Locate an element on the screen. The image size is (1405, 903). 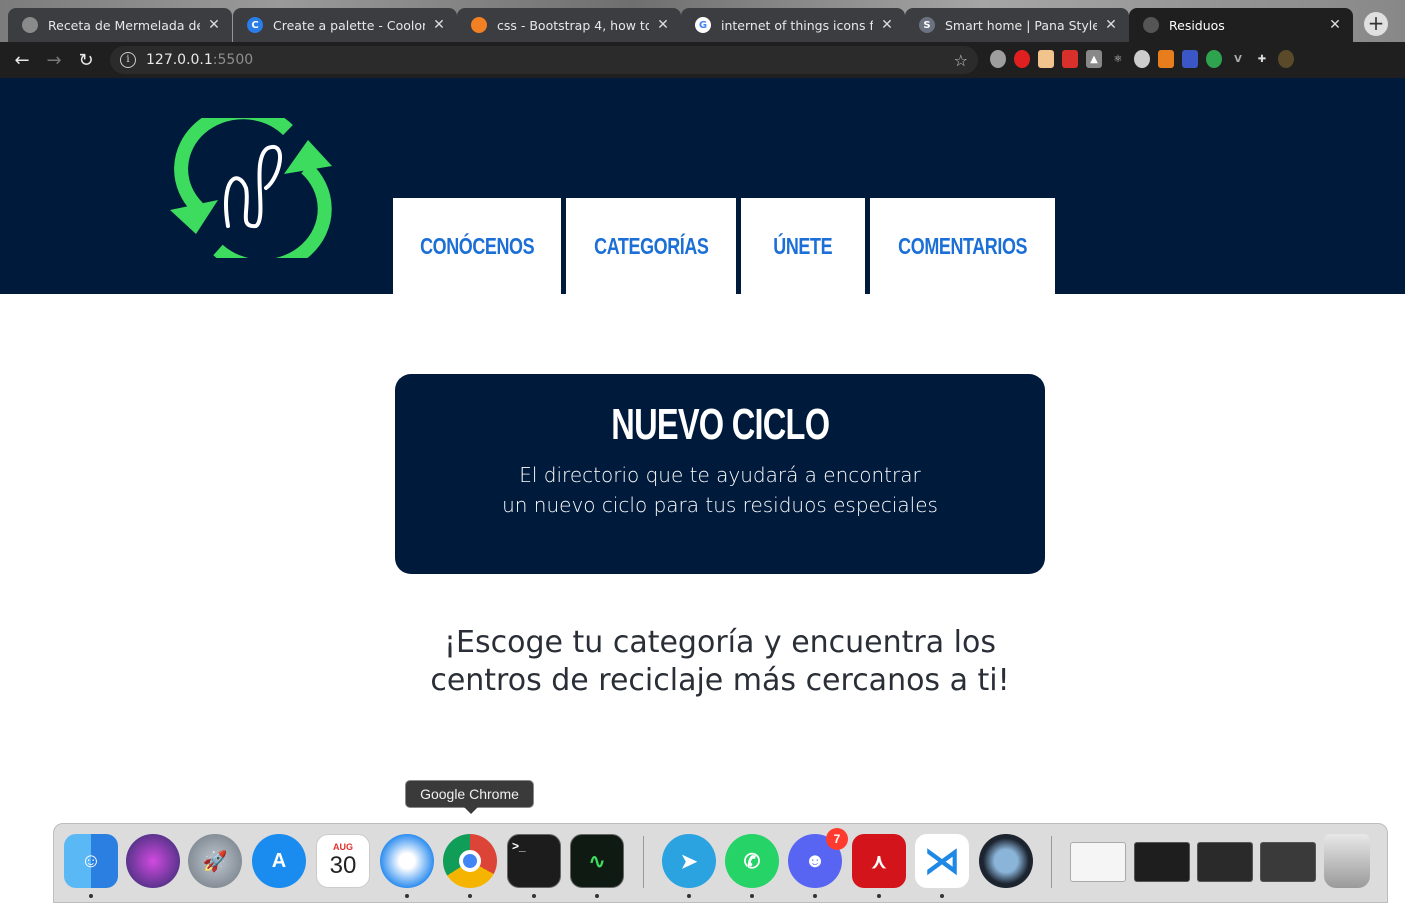
hero-subtitle-line: El directorio que te ayudará a encontrar is located at coordinates (720, 475).